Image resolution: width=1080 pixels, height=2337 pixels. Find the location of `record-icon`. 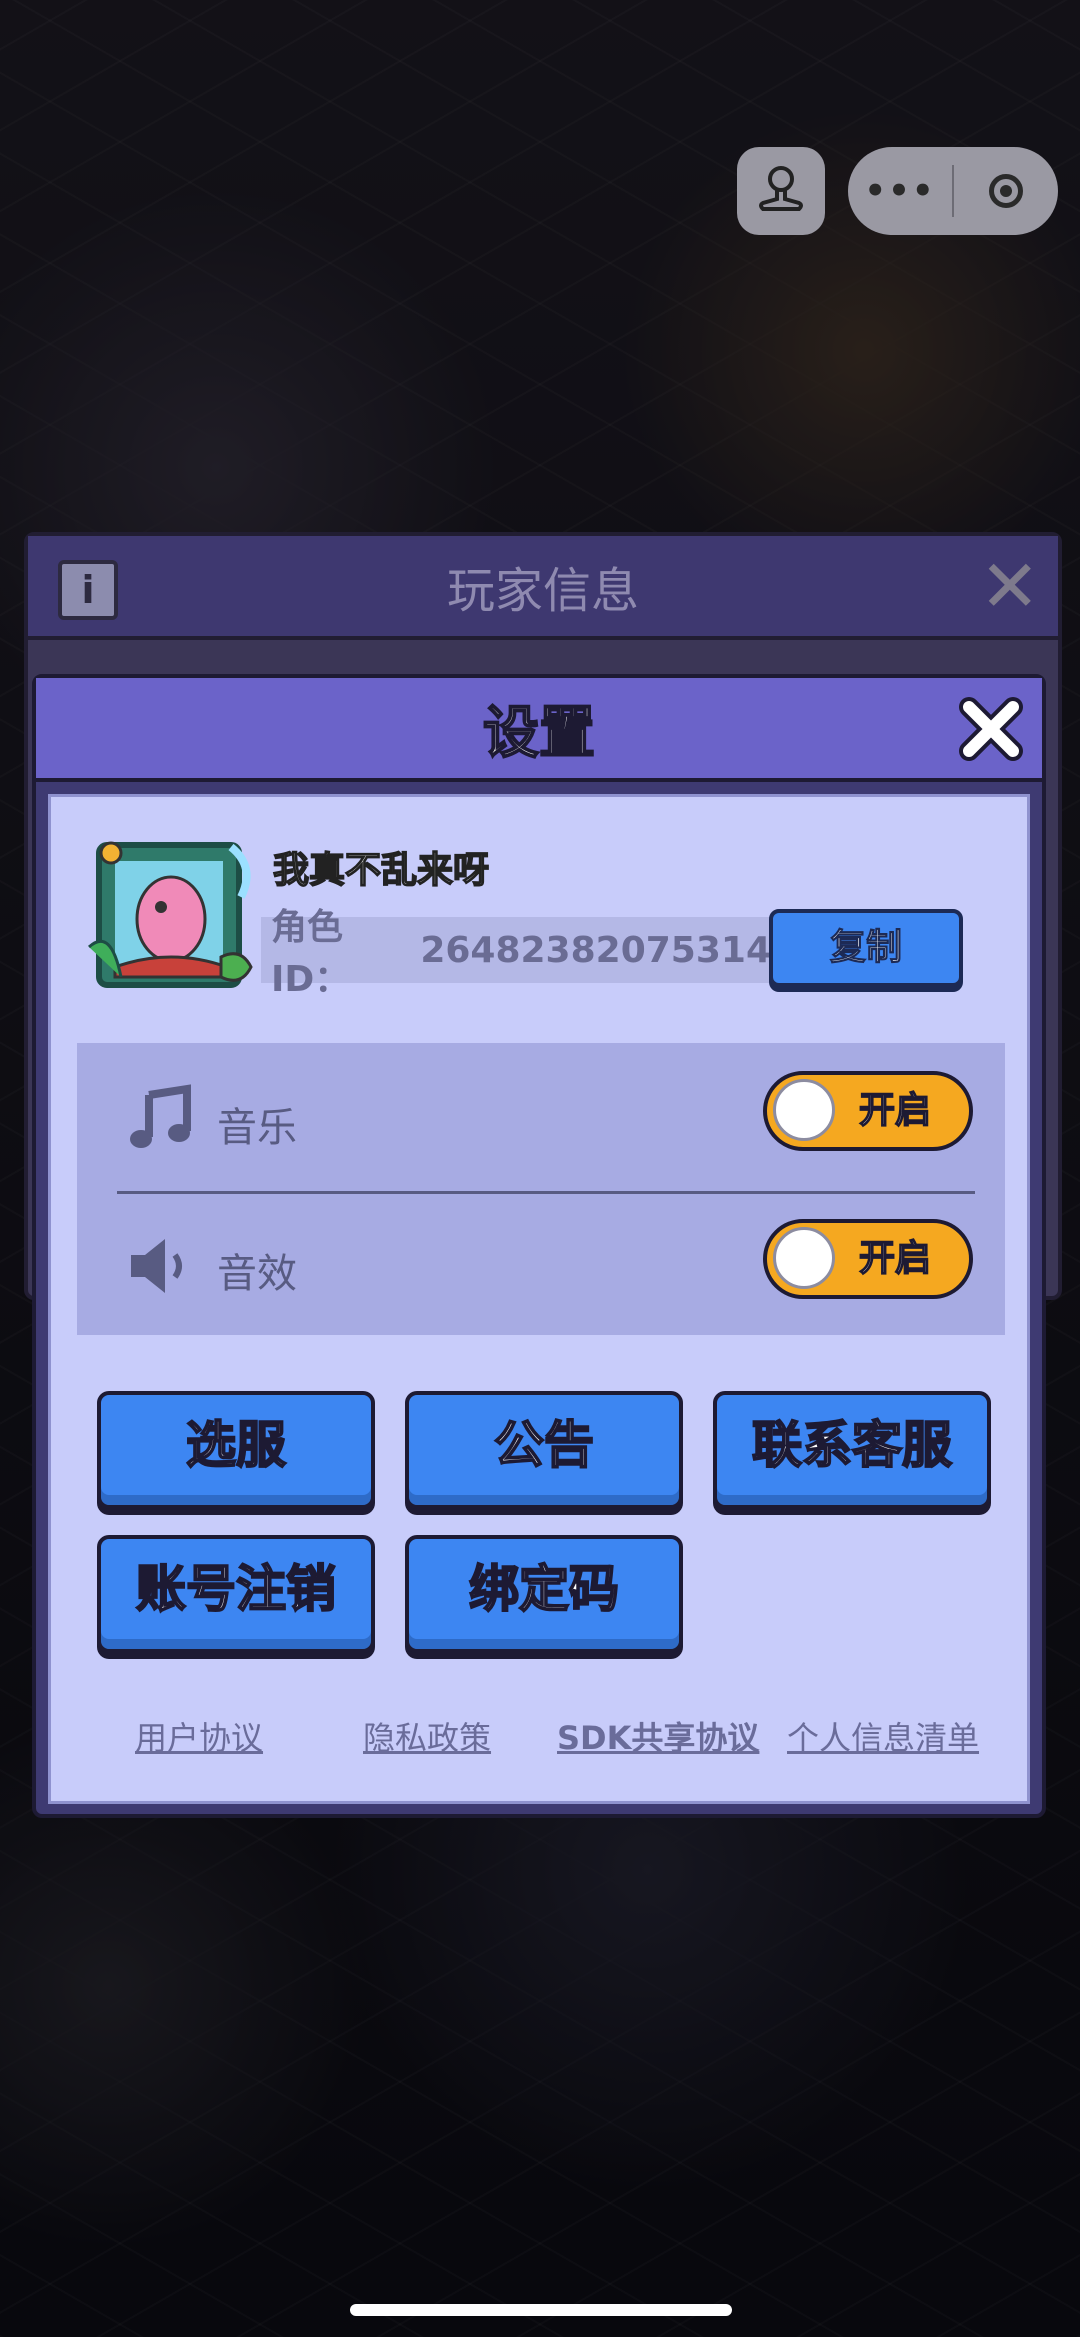

record-icon is located at coordinates (1006, 191).